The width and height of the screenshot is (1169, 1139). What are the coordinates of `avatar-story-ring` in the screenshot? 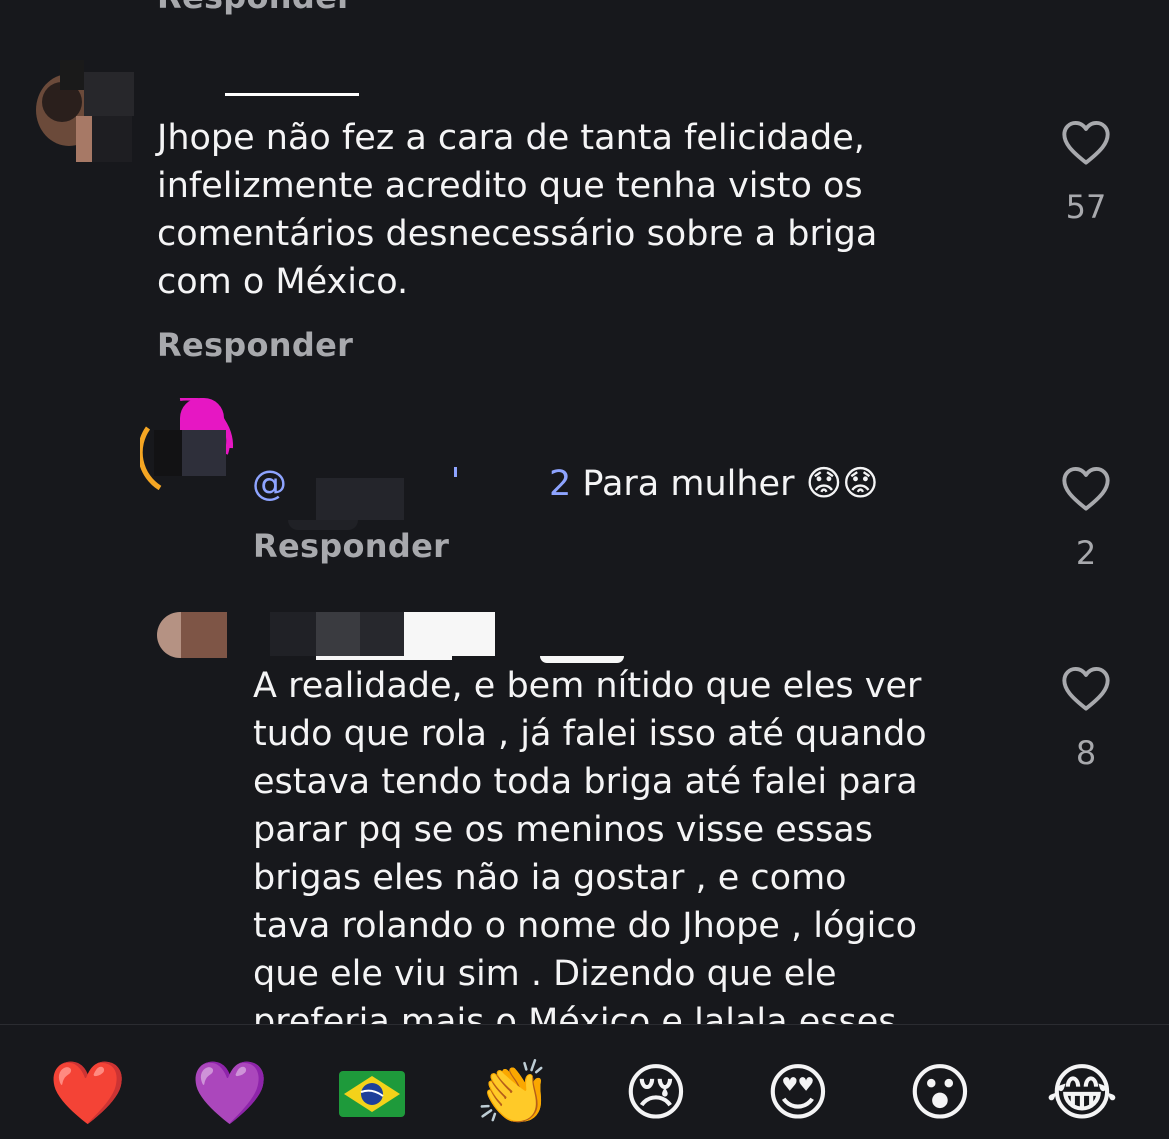 It's located at (188, 444).